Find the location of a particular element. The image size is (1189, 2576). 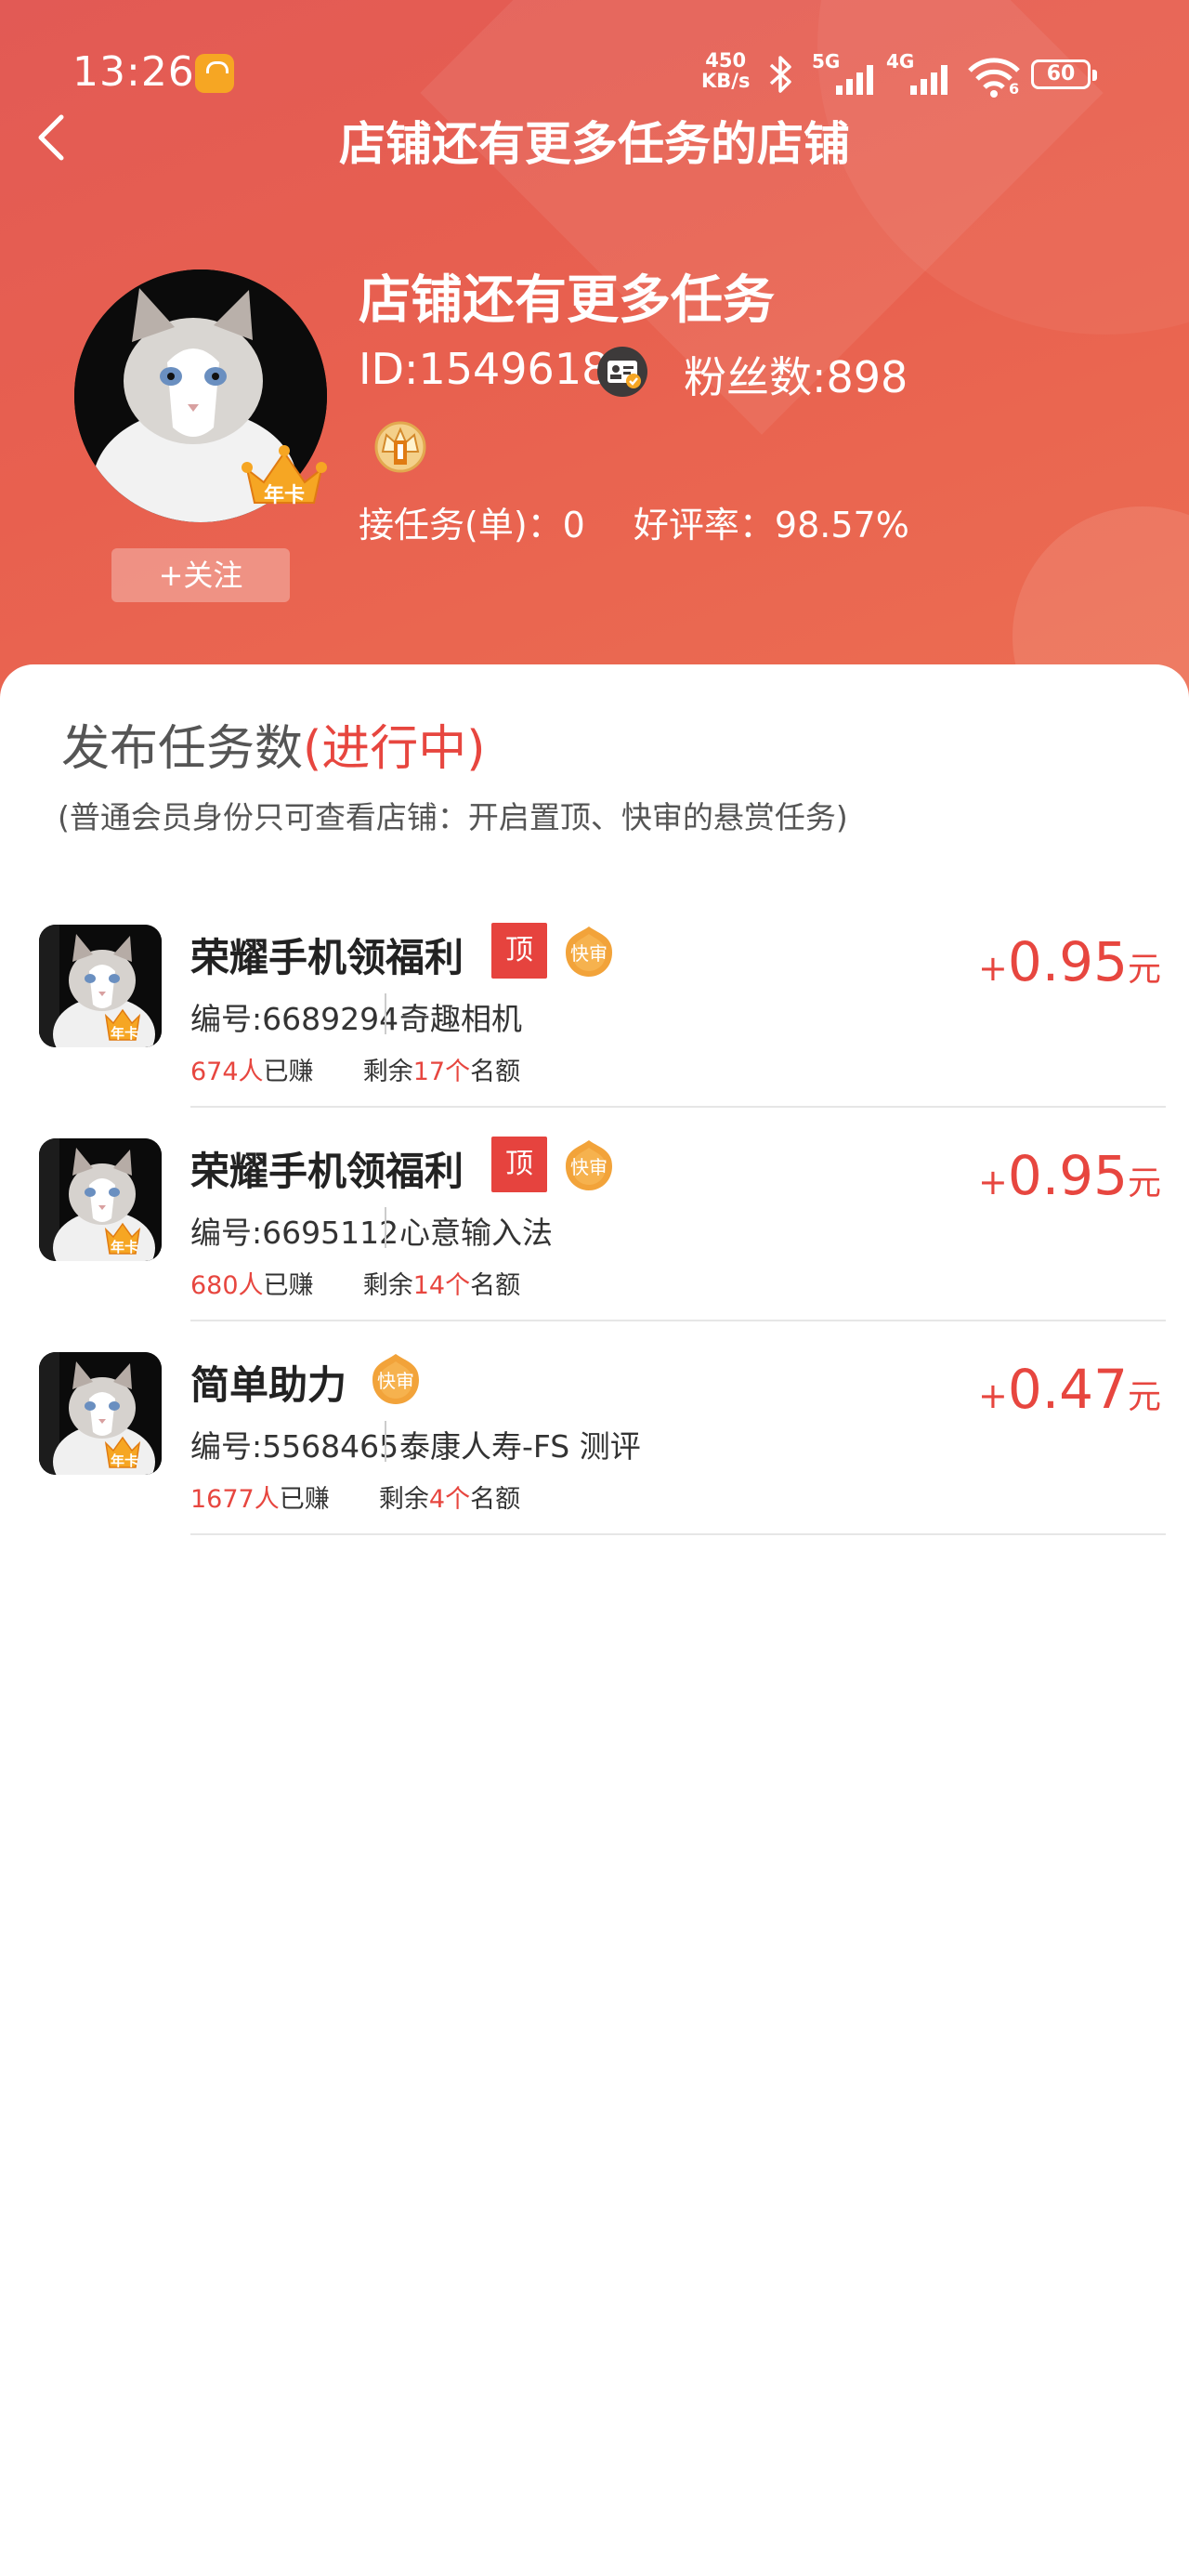

task-reward: +0.47元 is located at coordinates (1069, 1389).